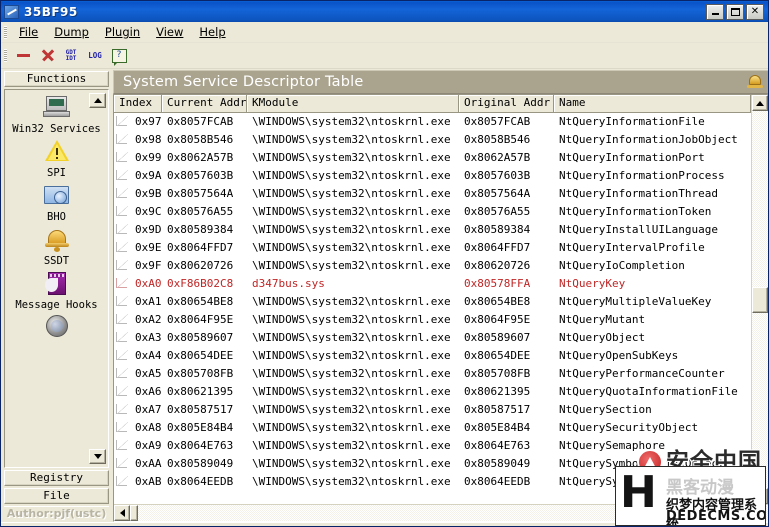 The image size is (769, 527). Describe the element at coordinates (119, 55) in the screenshot. I see `help-button: ?` at that location.